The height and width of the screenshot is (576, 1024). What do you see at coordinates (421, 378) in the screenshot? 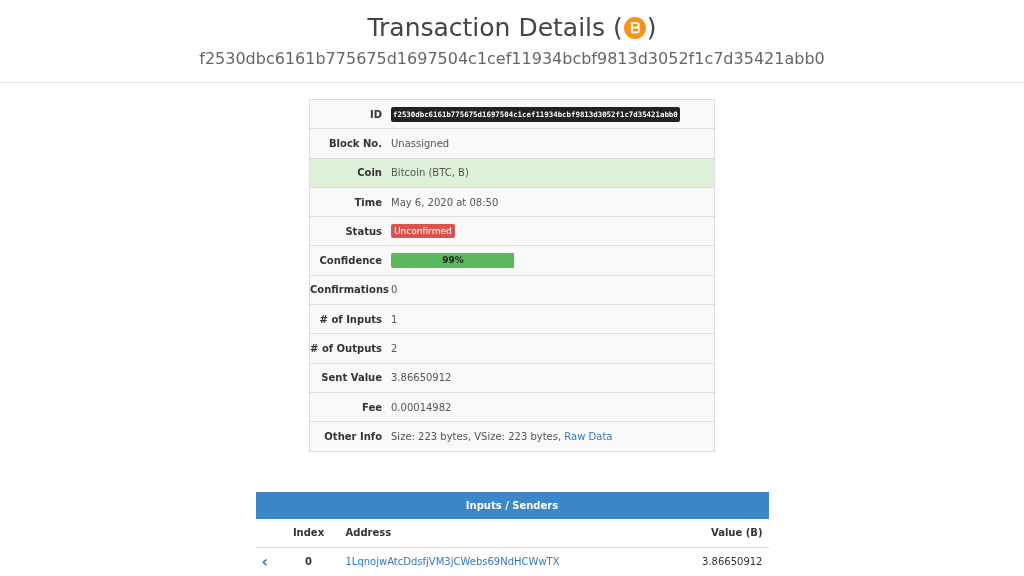
I see `field-value: 3.86650912` at bounding box center [421, 378].